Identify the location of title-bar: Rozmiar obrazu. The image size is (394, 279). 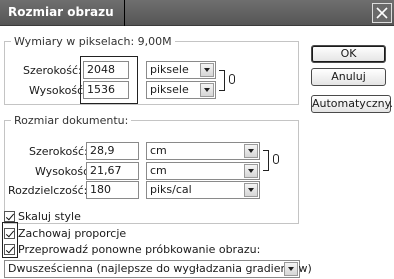
(197, 13).